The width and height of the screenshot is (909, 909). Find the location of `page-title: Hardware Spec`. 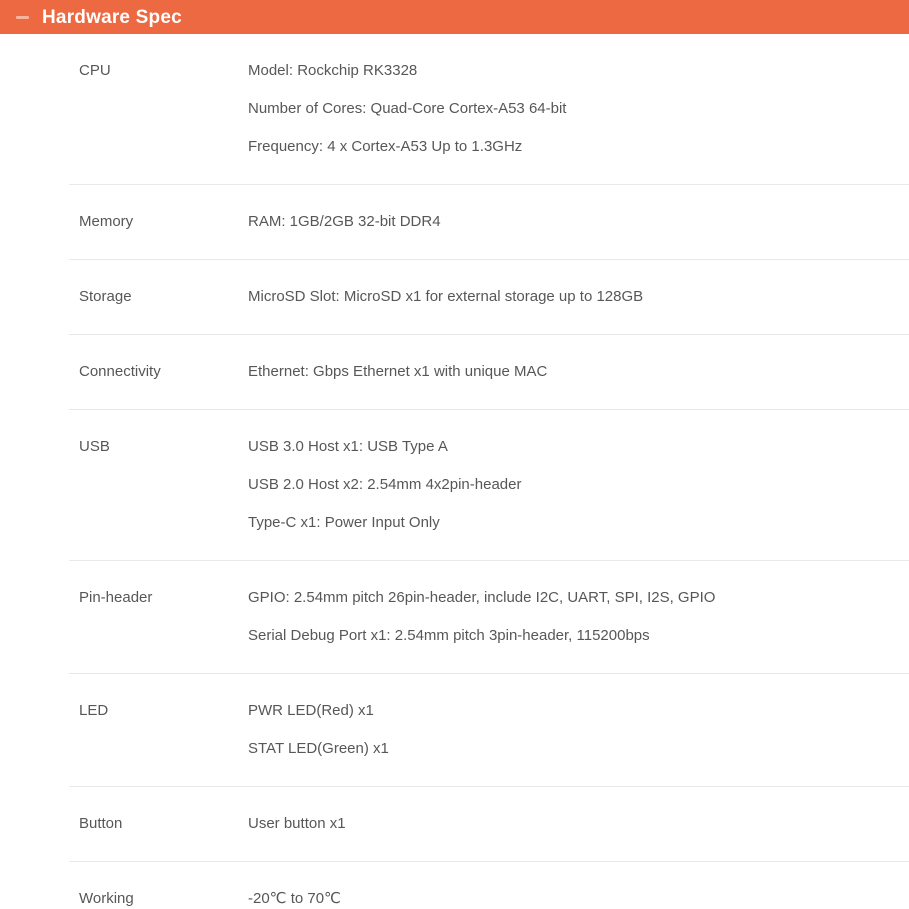

page-title: Hardware Spec is located at coordinates (112, 17).